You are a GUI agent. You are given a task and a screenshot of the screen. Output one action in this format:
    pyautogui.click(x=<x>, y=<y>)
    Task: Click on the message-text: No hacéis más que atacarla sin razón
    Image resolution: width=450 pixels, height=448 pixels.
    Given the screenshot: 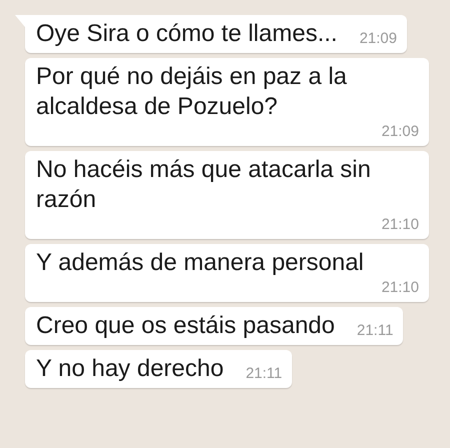 What is the action you would take?
    pyautogui.click(x=204, y=185)
    